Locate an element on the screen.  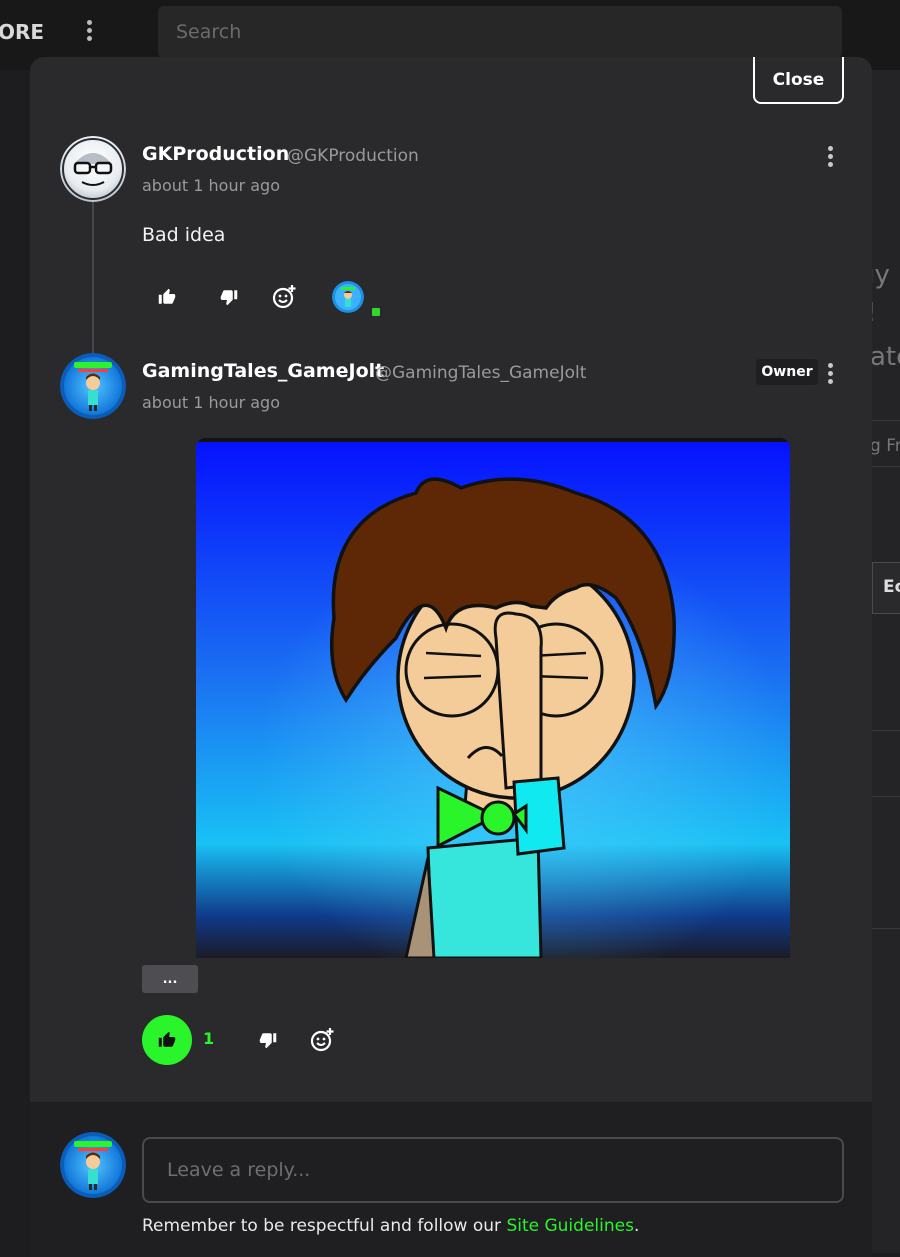
like-count: 1 is located at coordinates (208, 1038).